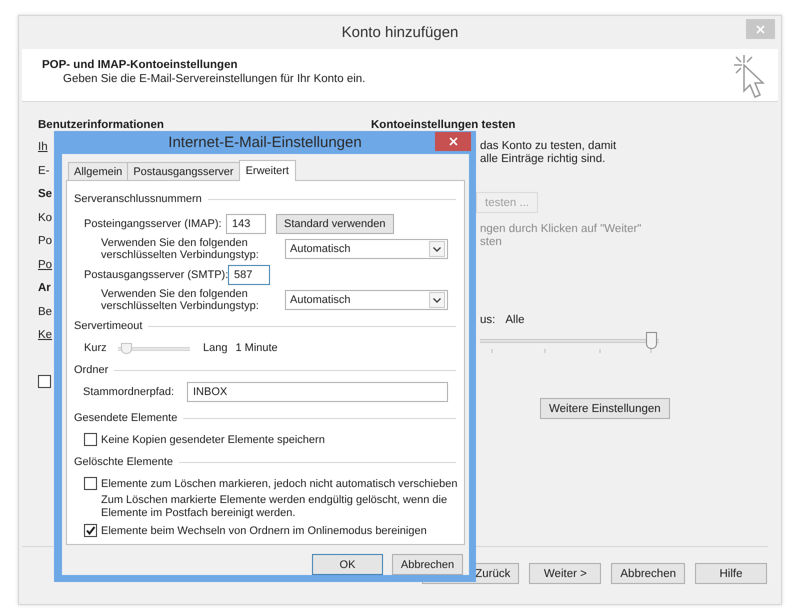 This screenshot has width=800, height=616. What do you see at coordinates (515, 320) in the screenshot?
I see `slider-value: Alle` at bounding box center [515, 320].